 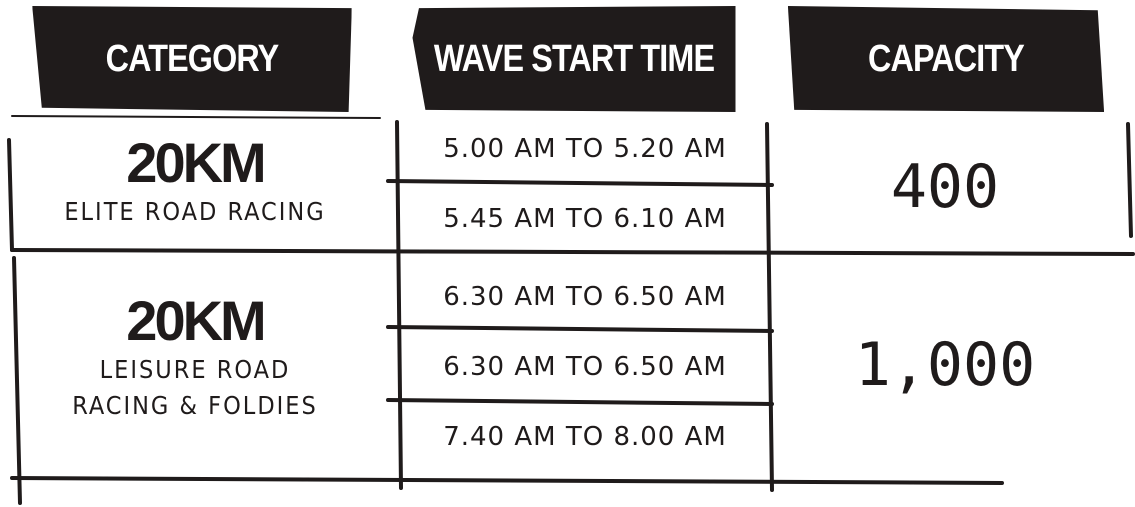 What do you see at coordinates (14, 321) in the screenshot?
I see `grid-vline-left` at bounding box center [14, 321].